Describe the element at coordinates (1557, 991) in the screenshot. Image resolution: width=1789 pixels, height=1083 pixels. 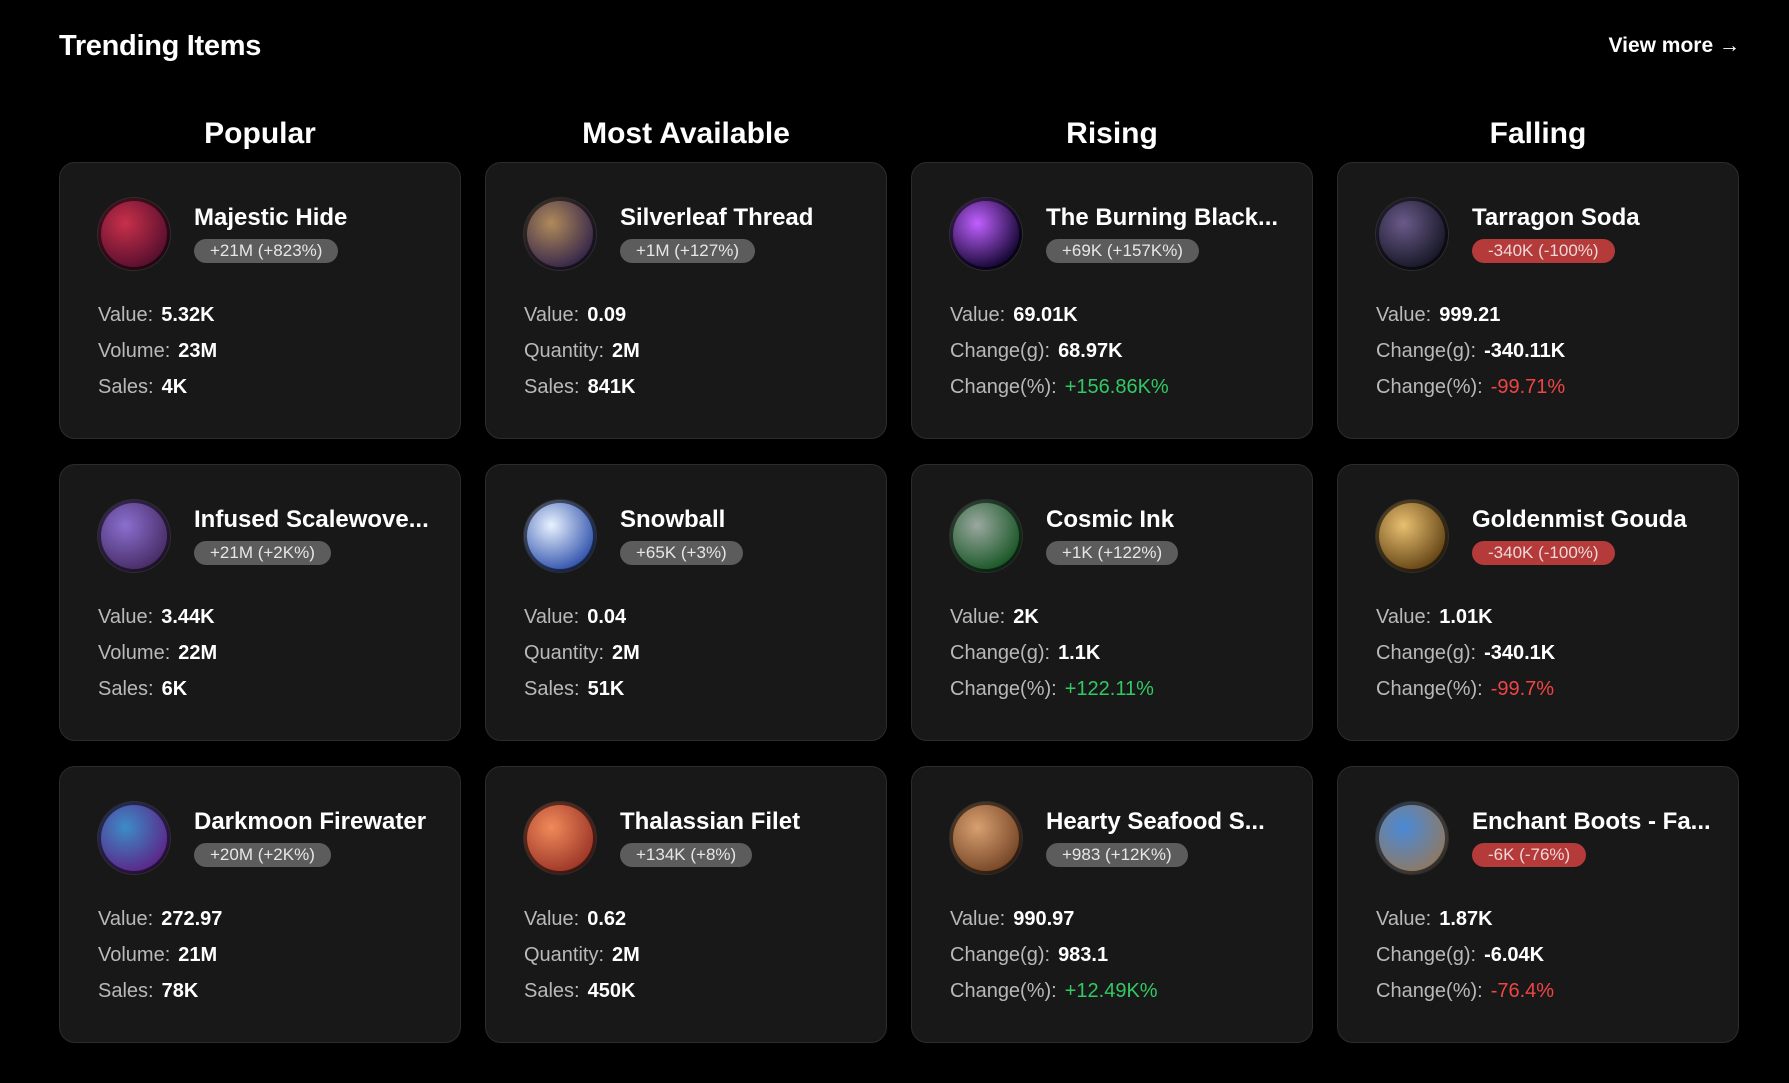
I see `stat-row: Change(%): -76.4%` at that location.